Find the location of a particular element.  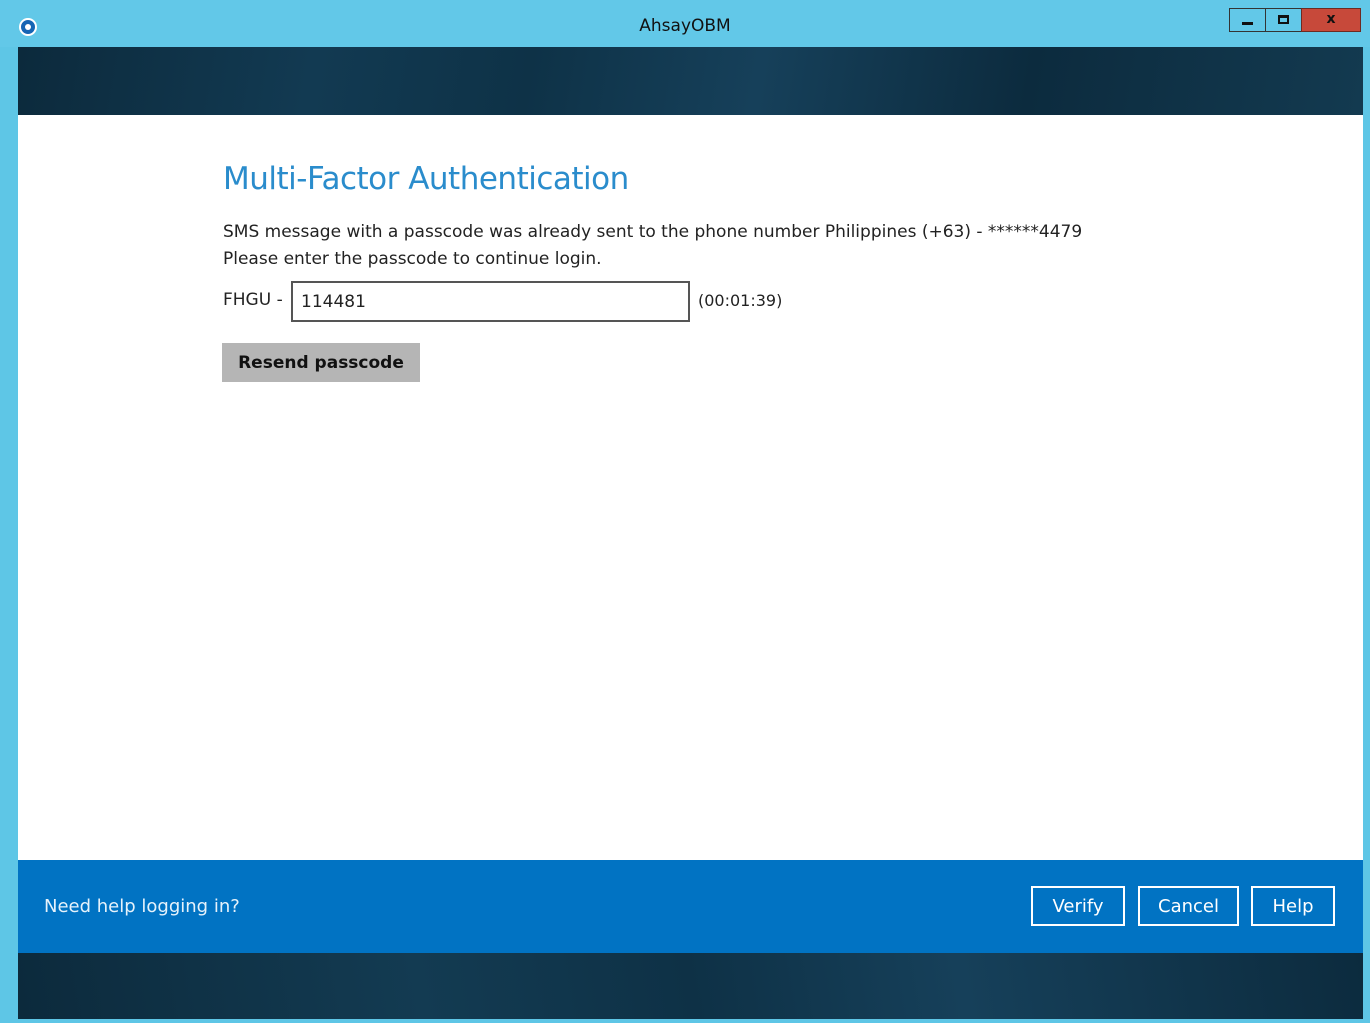

maximize-icon is located at coordinates (1283, 19).